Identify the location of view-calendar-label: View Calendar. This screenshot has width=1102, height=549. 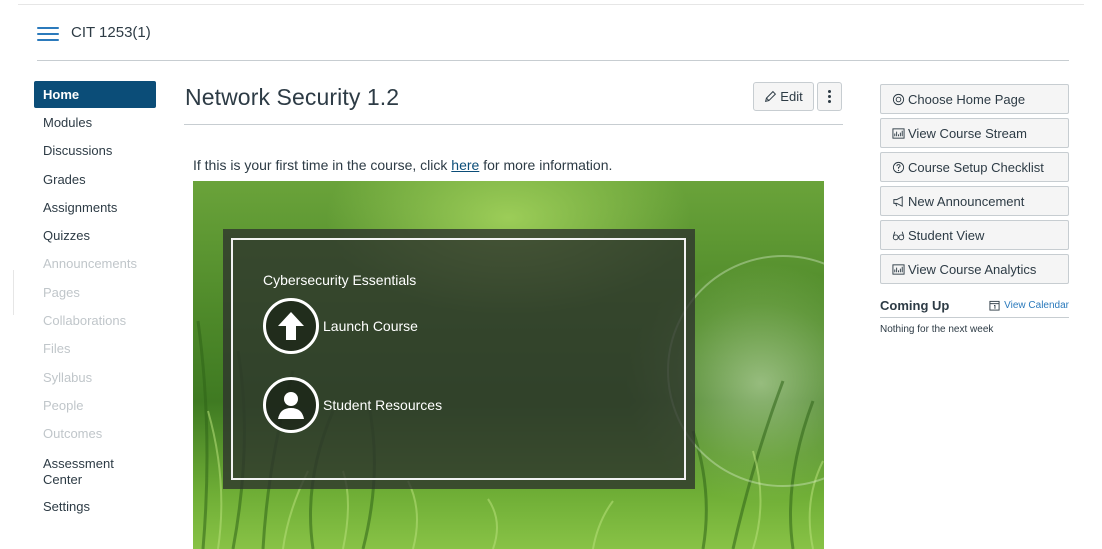
(1036, 305).